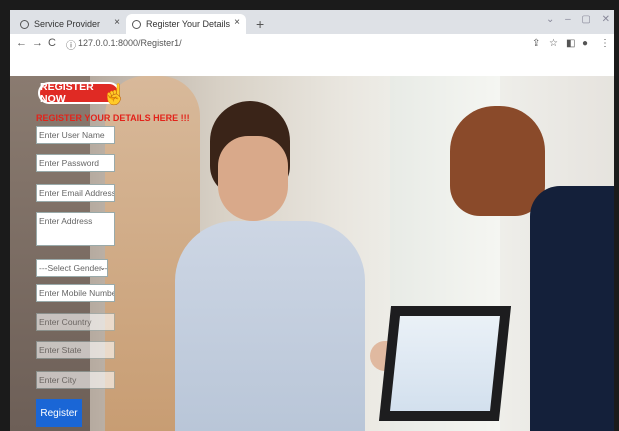  What do you see at coordinates (75, 229) in the screenshot?
I see `address-field: Enter Address` at bounding box center [75, 229].